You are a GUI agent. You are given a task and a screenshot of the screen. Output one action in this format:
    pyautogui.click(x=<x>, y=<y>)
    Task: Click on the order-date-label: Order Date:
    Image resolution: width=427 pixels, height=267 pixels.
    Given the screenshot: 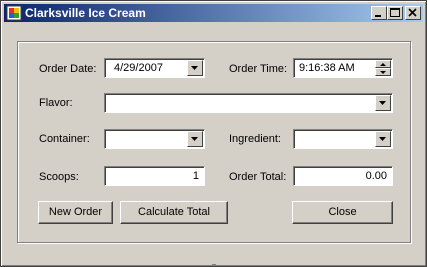 What is the action you would take?
    pyautogui.click(x=68, y=69)
    